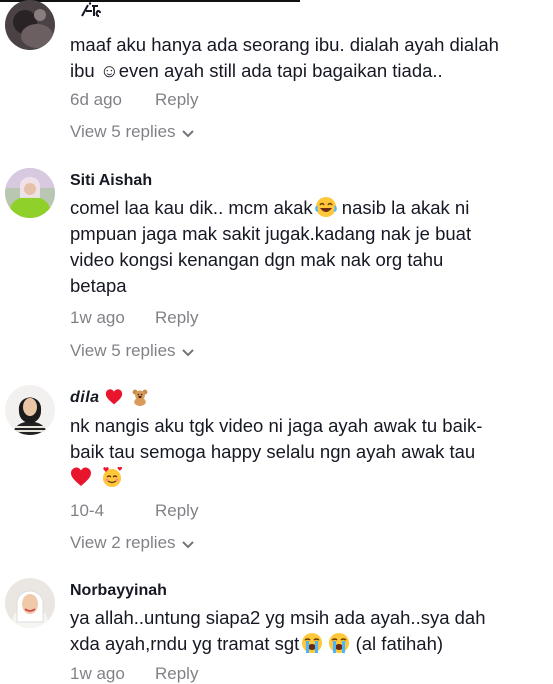  I want to click on username, so click(91, 12).